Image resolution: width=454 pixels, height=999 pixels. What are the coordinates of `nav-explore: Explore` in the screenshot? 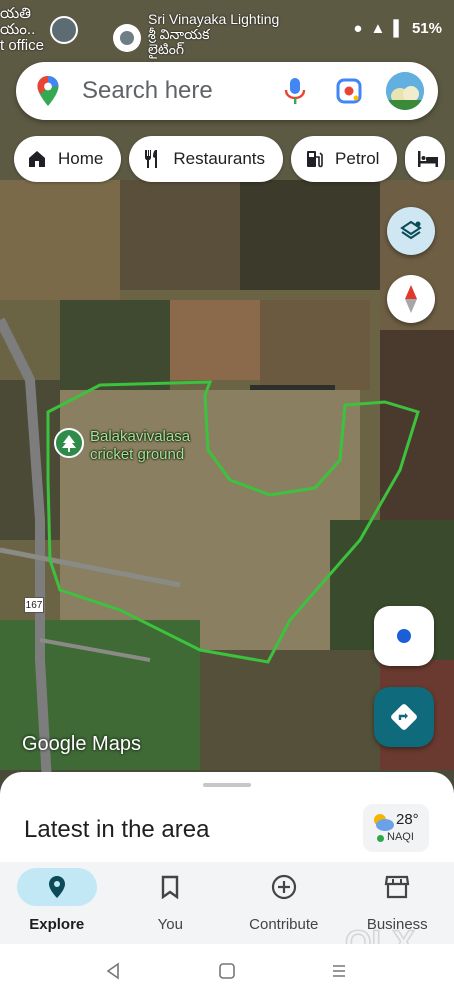 It's located at (57, 903).